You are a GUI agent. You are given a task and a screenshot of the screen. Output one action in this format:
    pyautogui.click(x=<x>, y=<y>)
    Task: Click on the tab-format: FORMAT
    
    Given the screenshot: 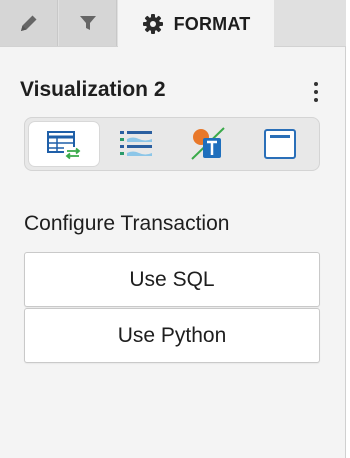 What is the action you would take?
    pyautogui.click(x=196, y=24)
    